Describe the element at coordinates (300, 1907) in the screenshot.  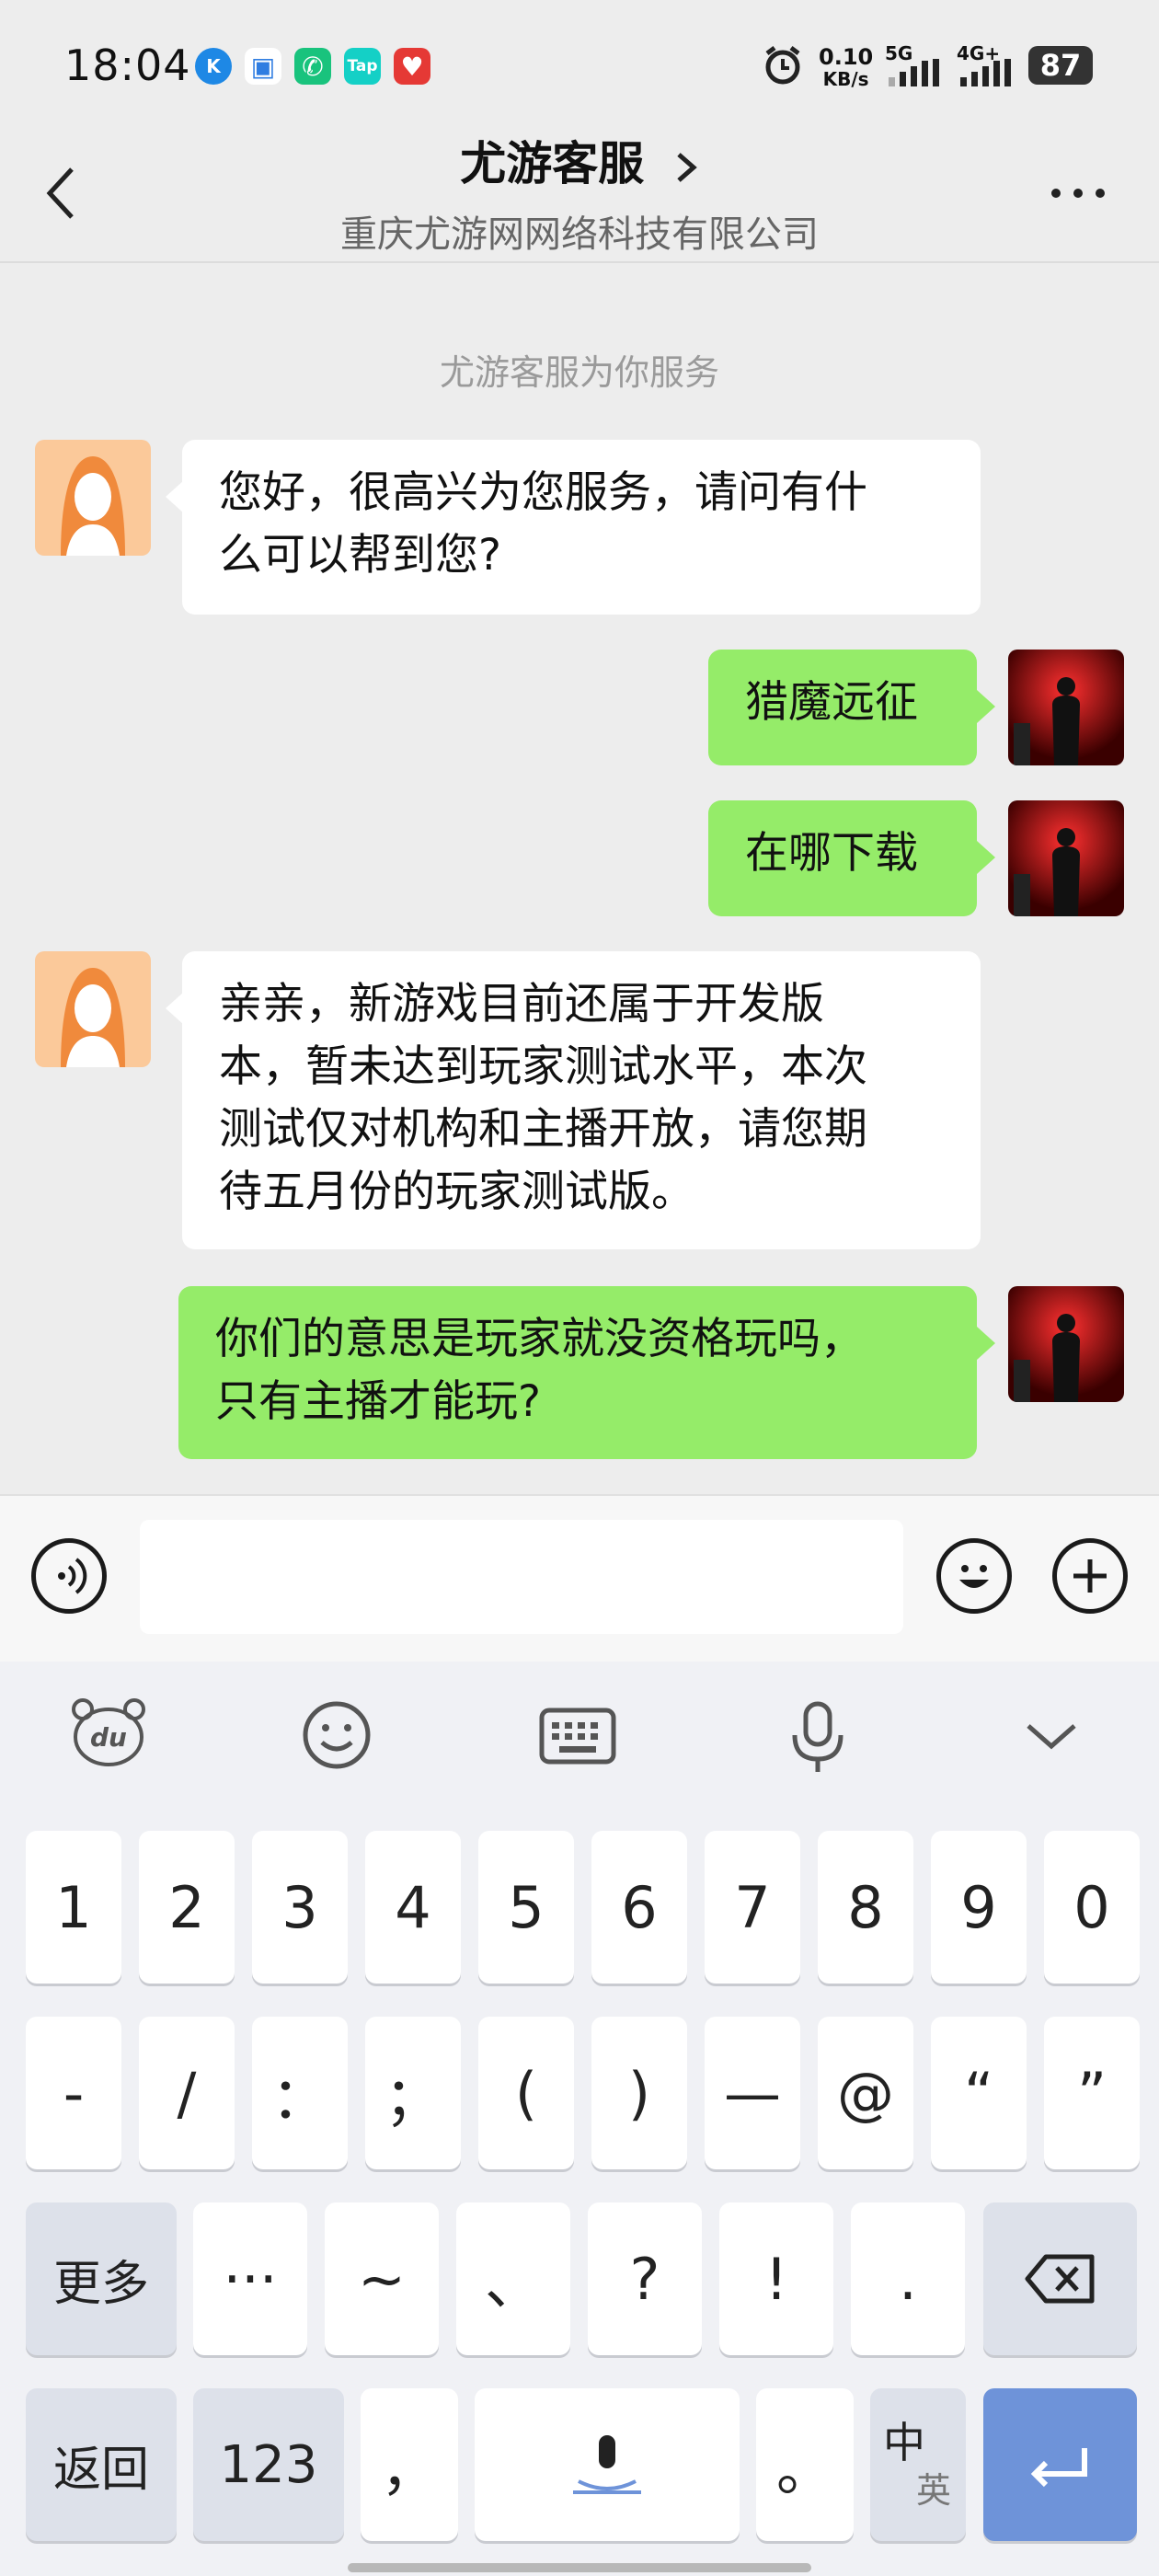
I see `key-3: 3` at that location.